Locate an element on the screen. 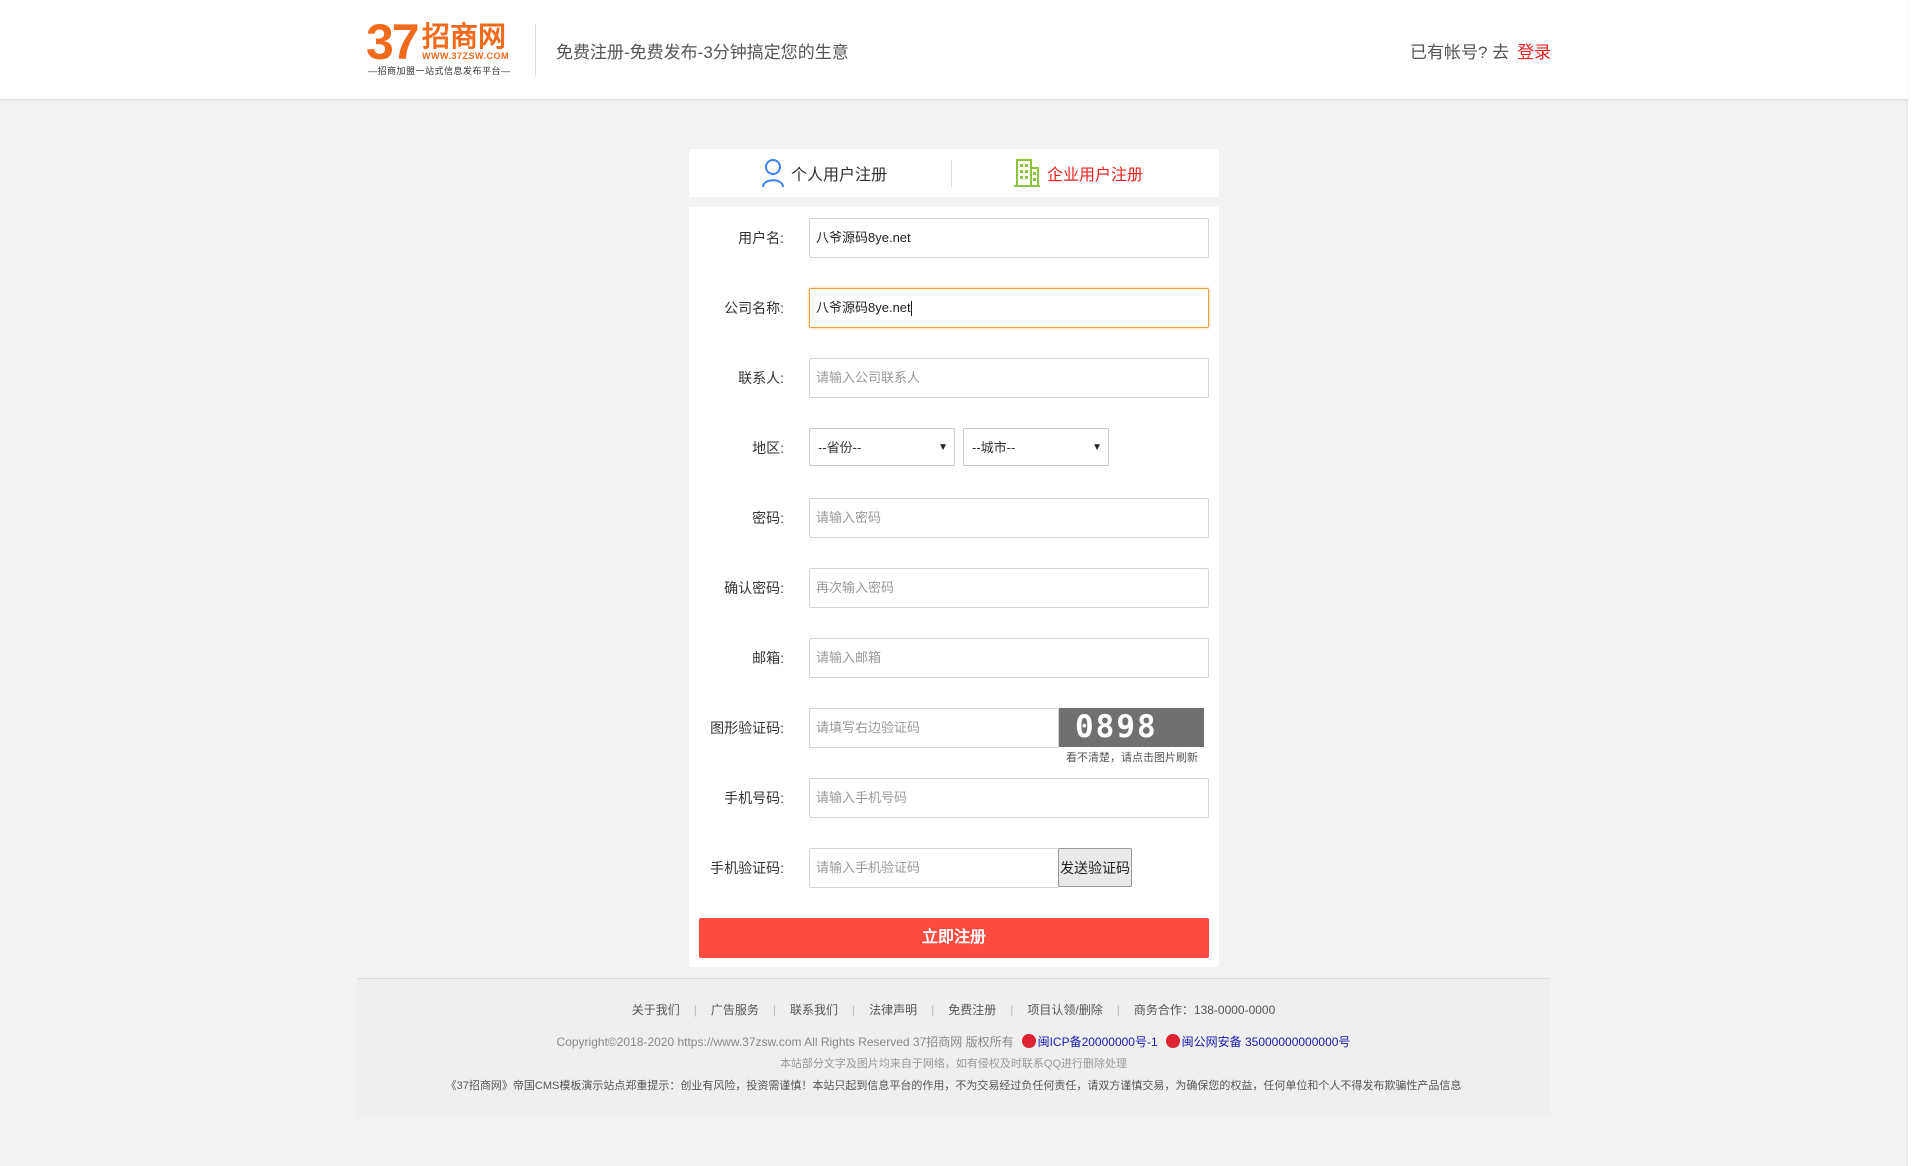  region-row: 地区: --省份-- ▼ --城市-- ▼ is located at coordinates (954, 448).